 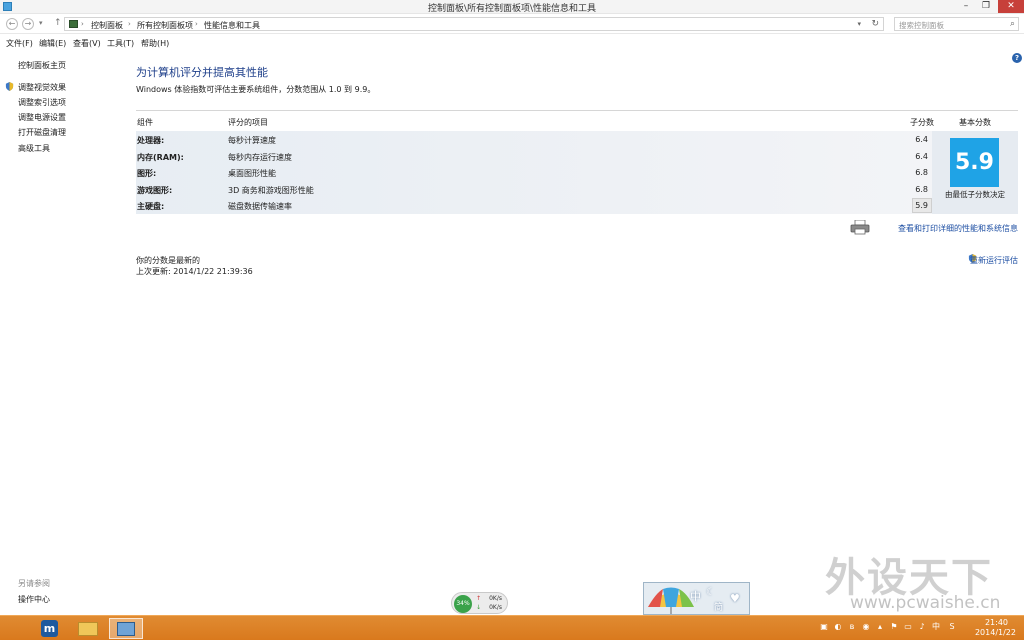 I want to click on maxthon-icon: m, so click(x=49, y=628).